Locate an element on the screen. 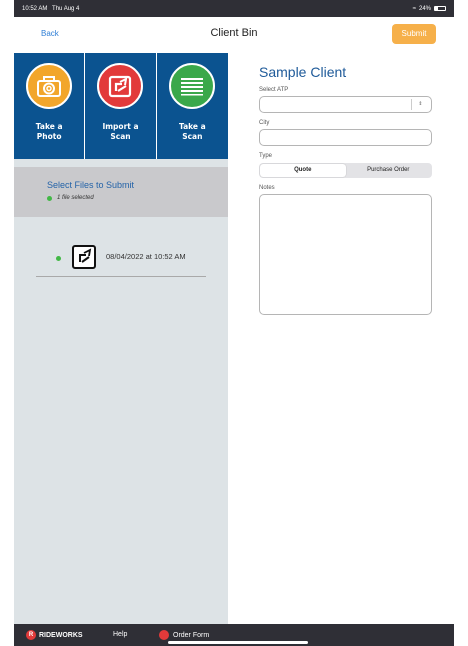 Image resolution: width=468 pixels, height=646 pixels. file-scan-svg is located at coordinates (85, 255).